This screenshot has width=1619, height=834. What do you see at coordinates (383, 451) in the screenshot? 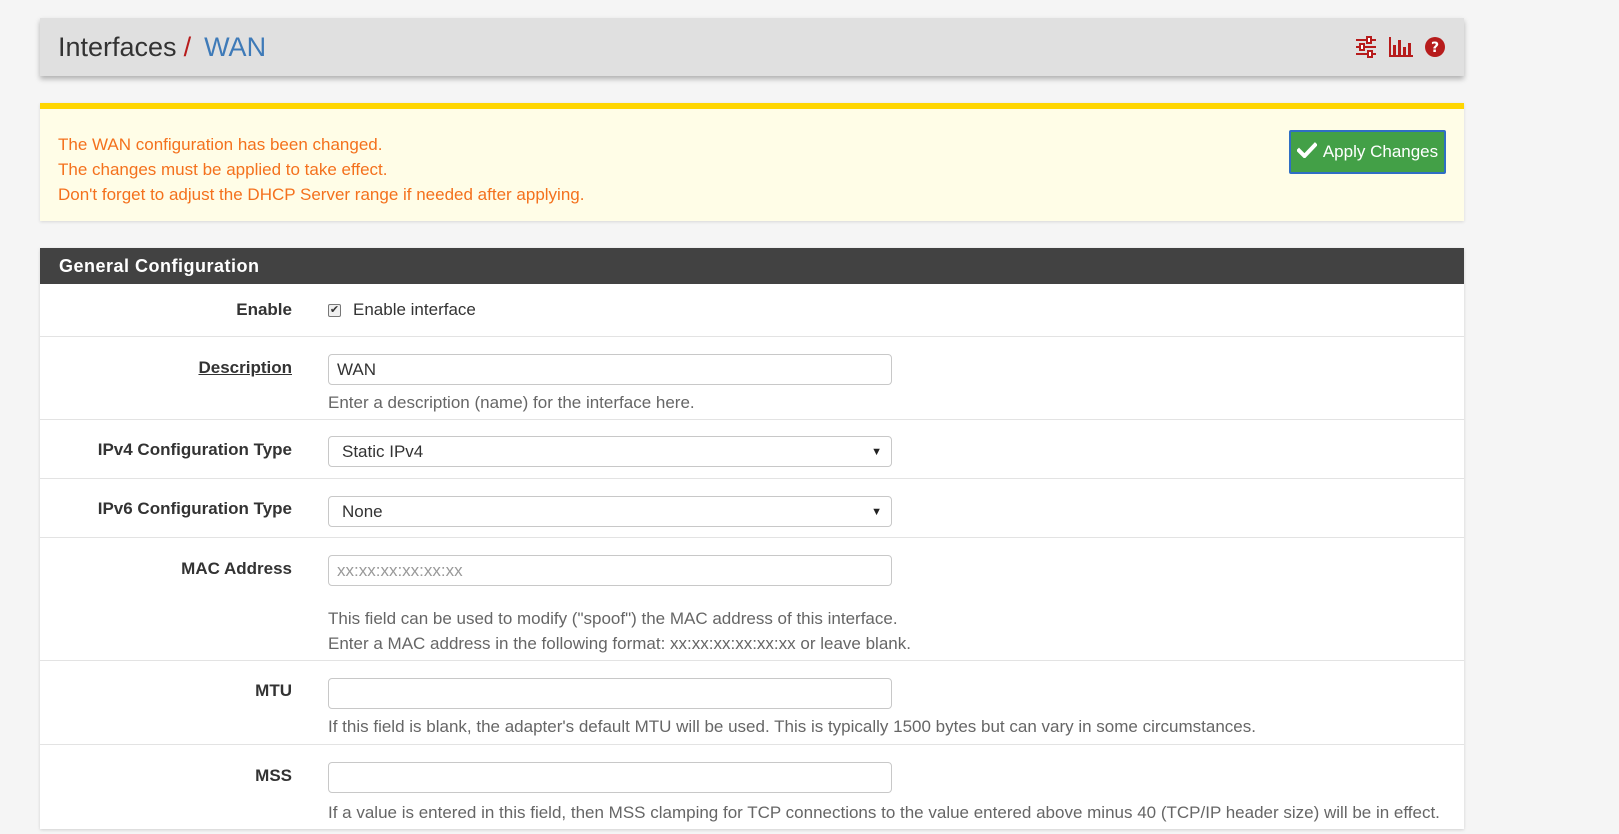
I see `ipv4-type-value: Static IPv4` at bounding box center [383, 451].